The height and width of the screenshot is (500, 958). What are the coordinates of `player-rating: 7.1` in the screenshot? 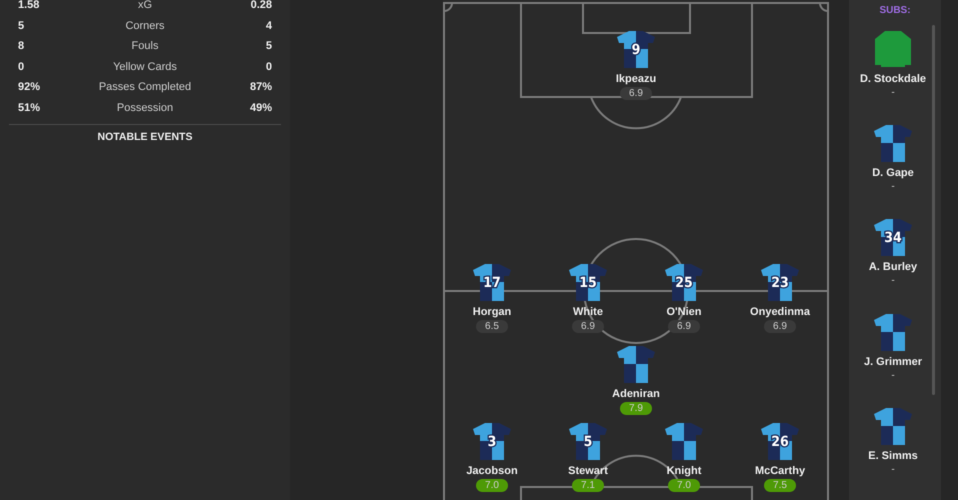 It's located at (588, 485).